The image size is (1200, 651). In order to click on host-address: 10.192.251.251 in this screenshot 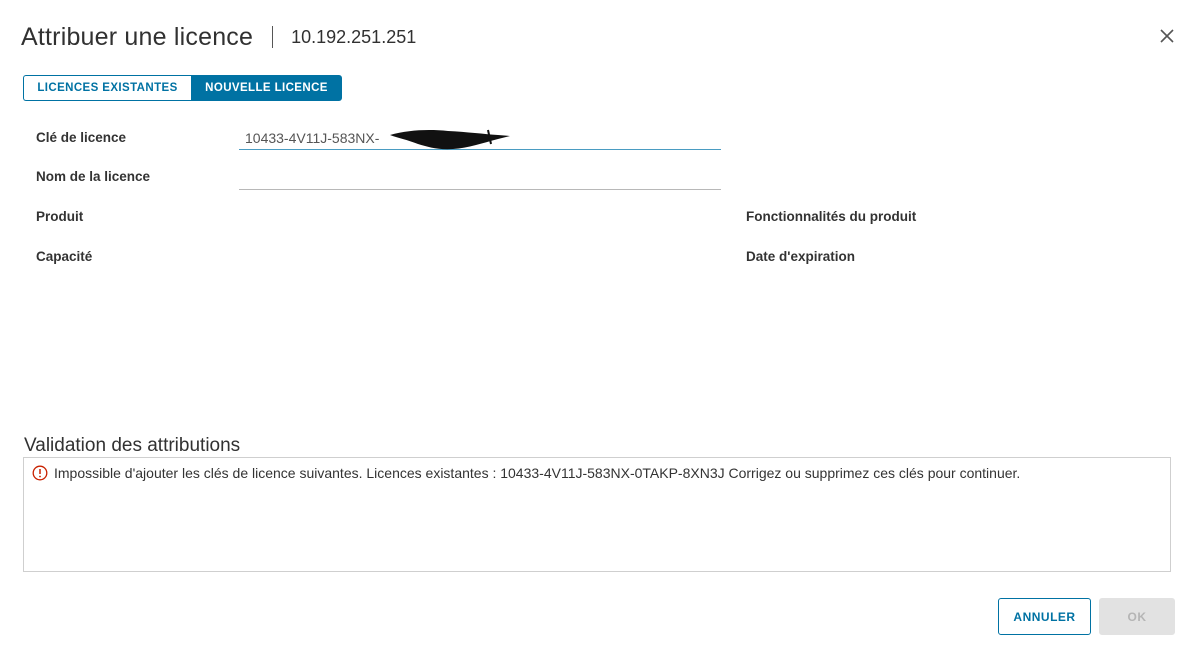, I will do `click(354, 36)`.